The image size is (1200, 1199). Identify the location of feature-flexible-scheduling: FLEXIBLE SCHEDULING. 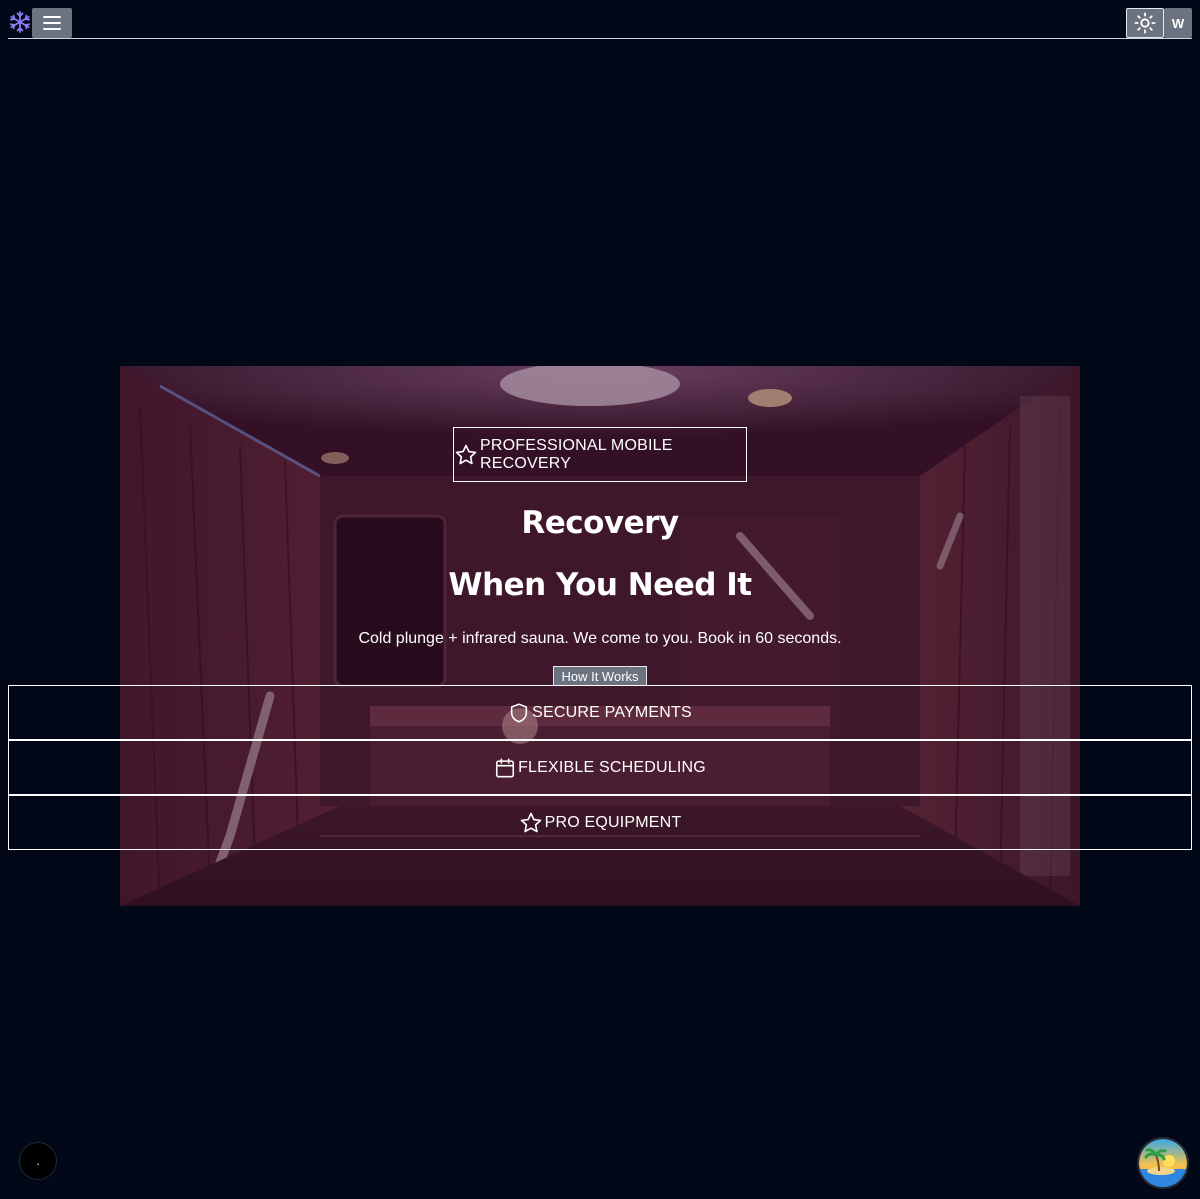
(600, 767).